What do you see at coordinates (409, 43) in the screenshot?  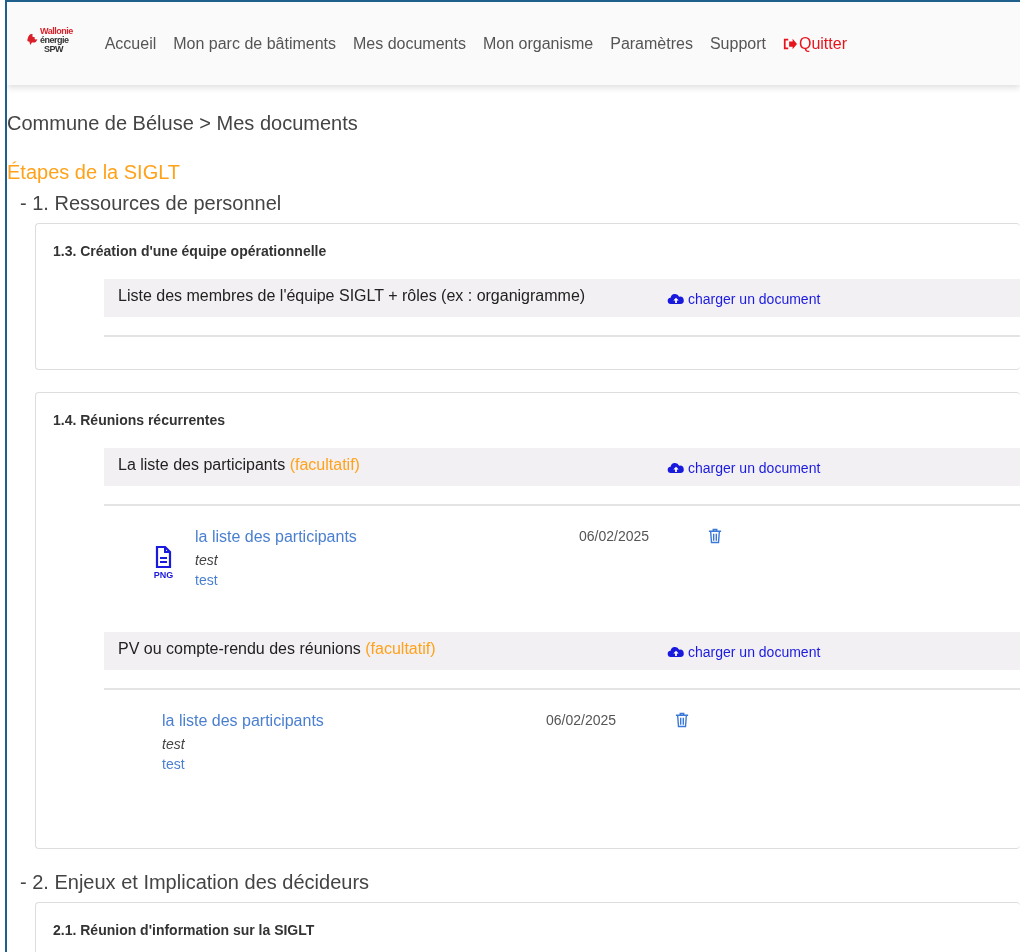 I see `nav-link: Mes documents` at bounding box center [409, 43].